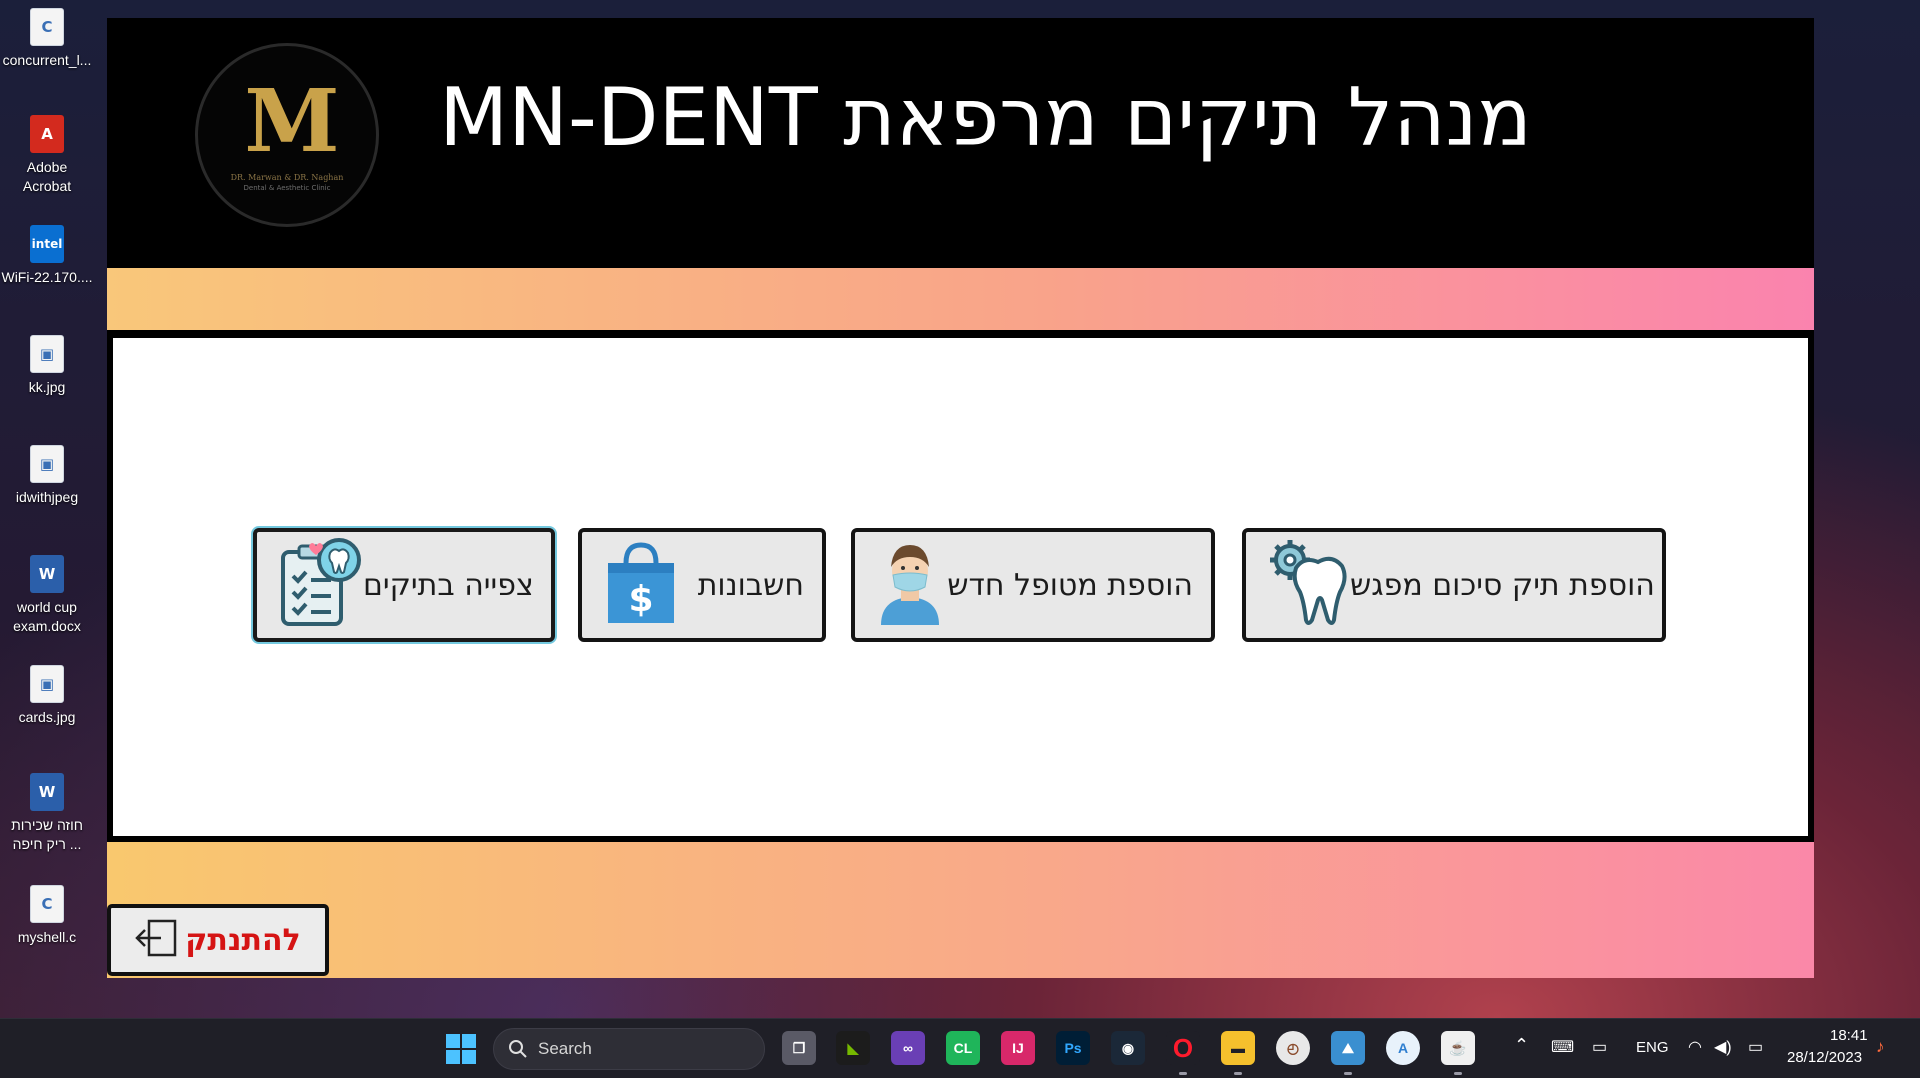 The height and width of the screenshot is (1078, 1920). What do you see at coordinates (1723, 1047) in the screenshot?
I see `speaker-icon: ◀)` at bounding box center [1723, 1047].